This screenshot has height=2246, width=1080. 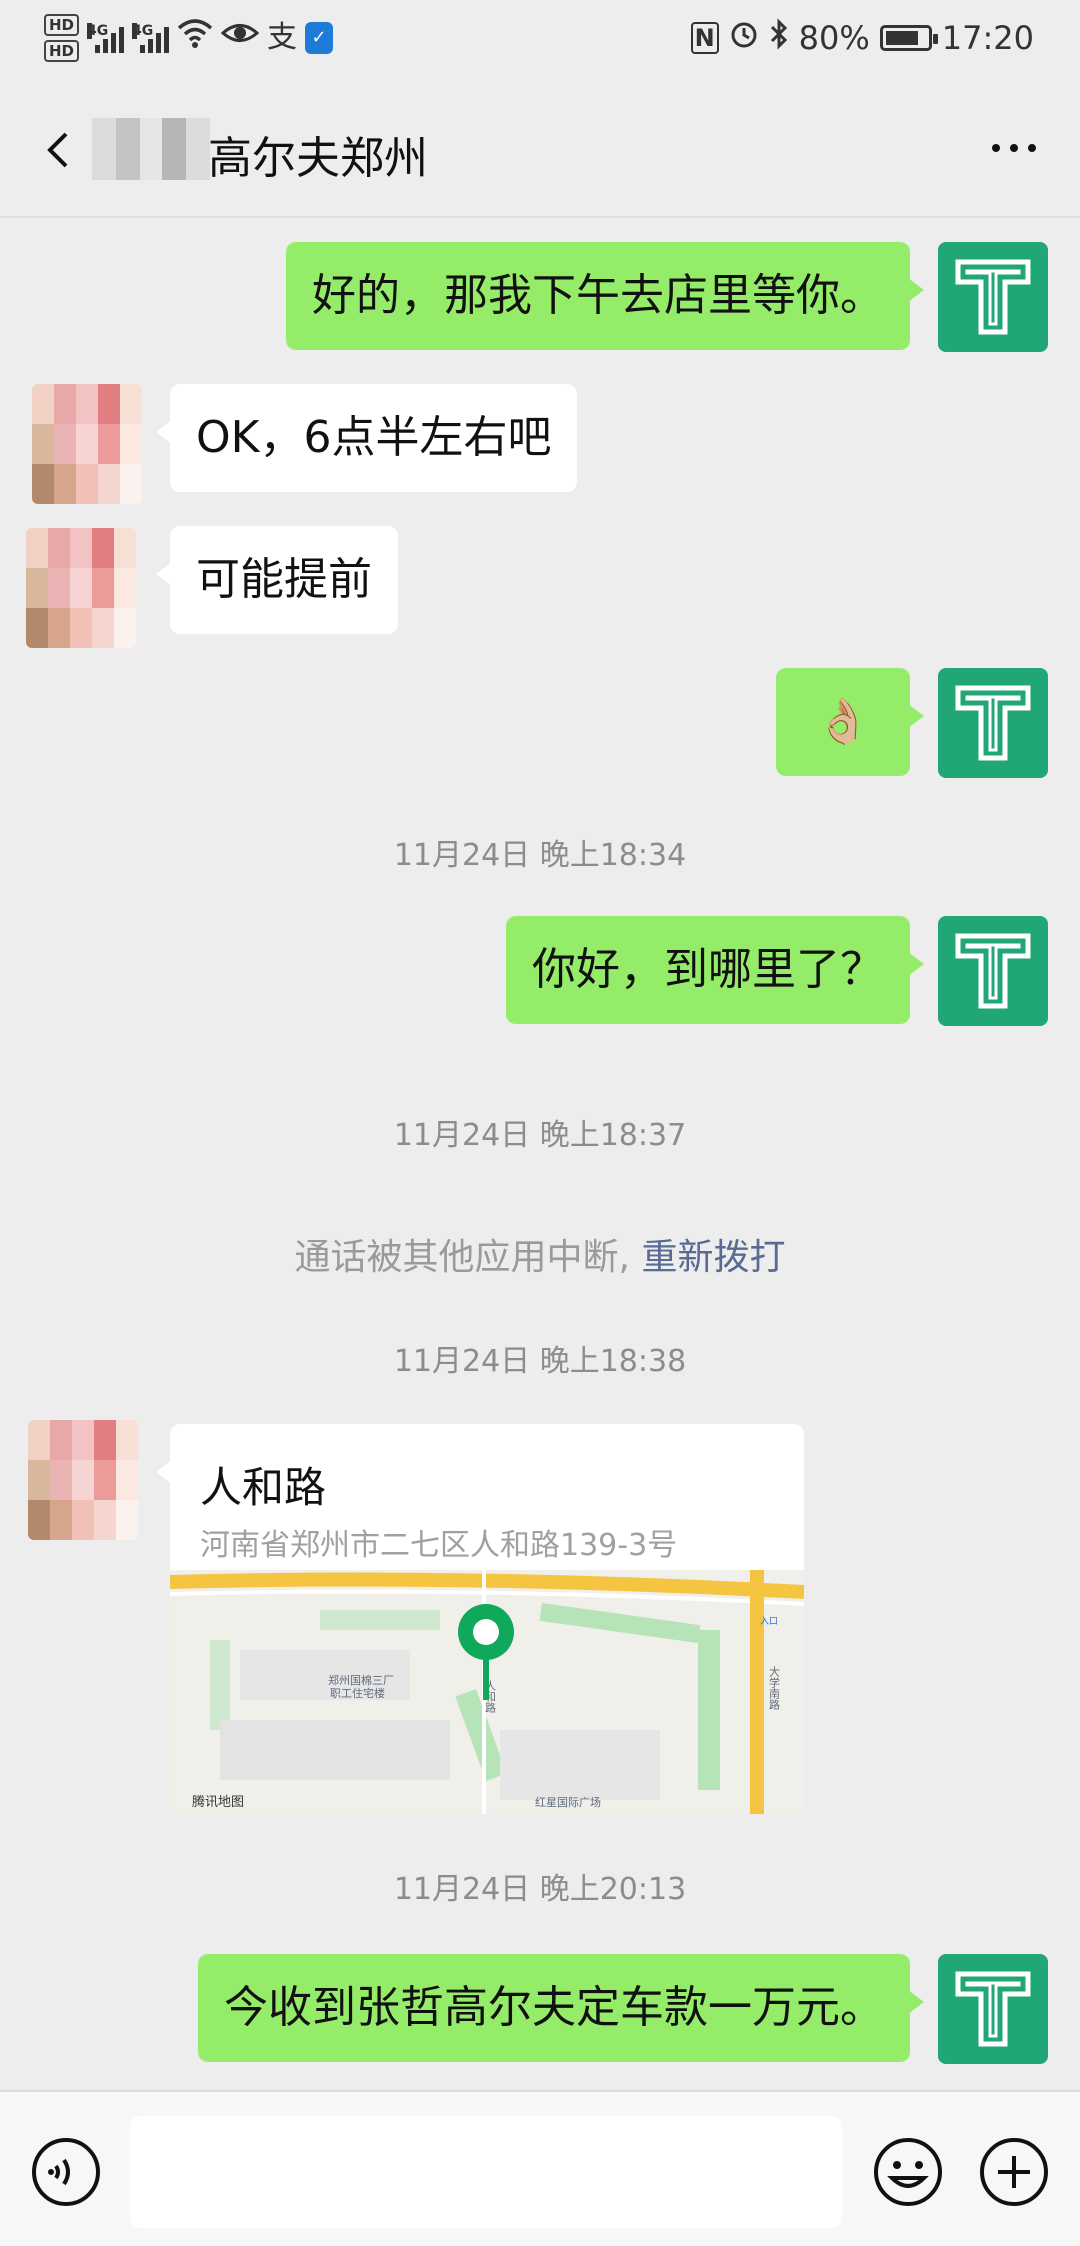 What do you see at coordinates (704, 38) in the screenshot?
I see `nfc-icon: N` at bounding box center [704, 38].